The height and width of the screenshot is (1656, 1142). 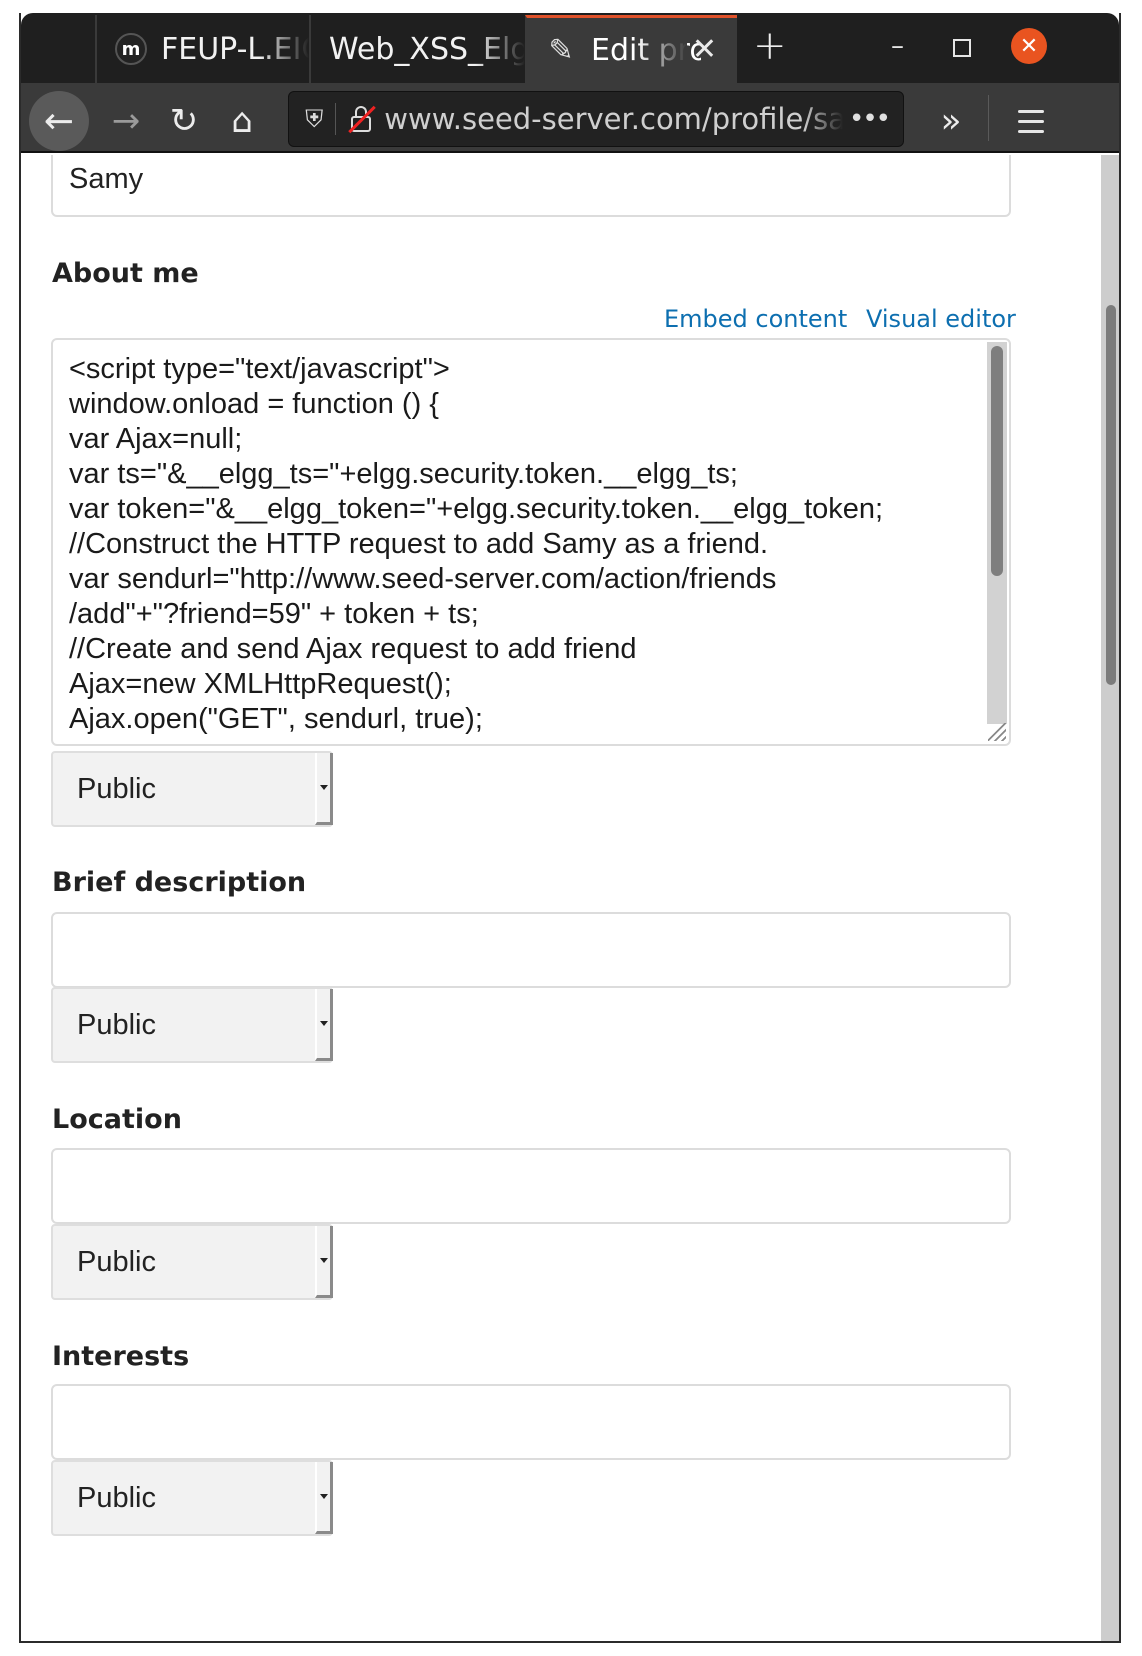 I want to click on moodle-icon: m, so click(x=131, y=49).